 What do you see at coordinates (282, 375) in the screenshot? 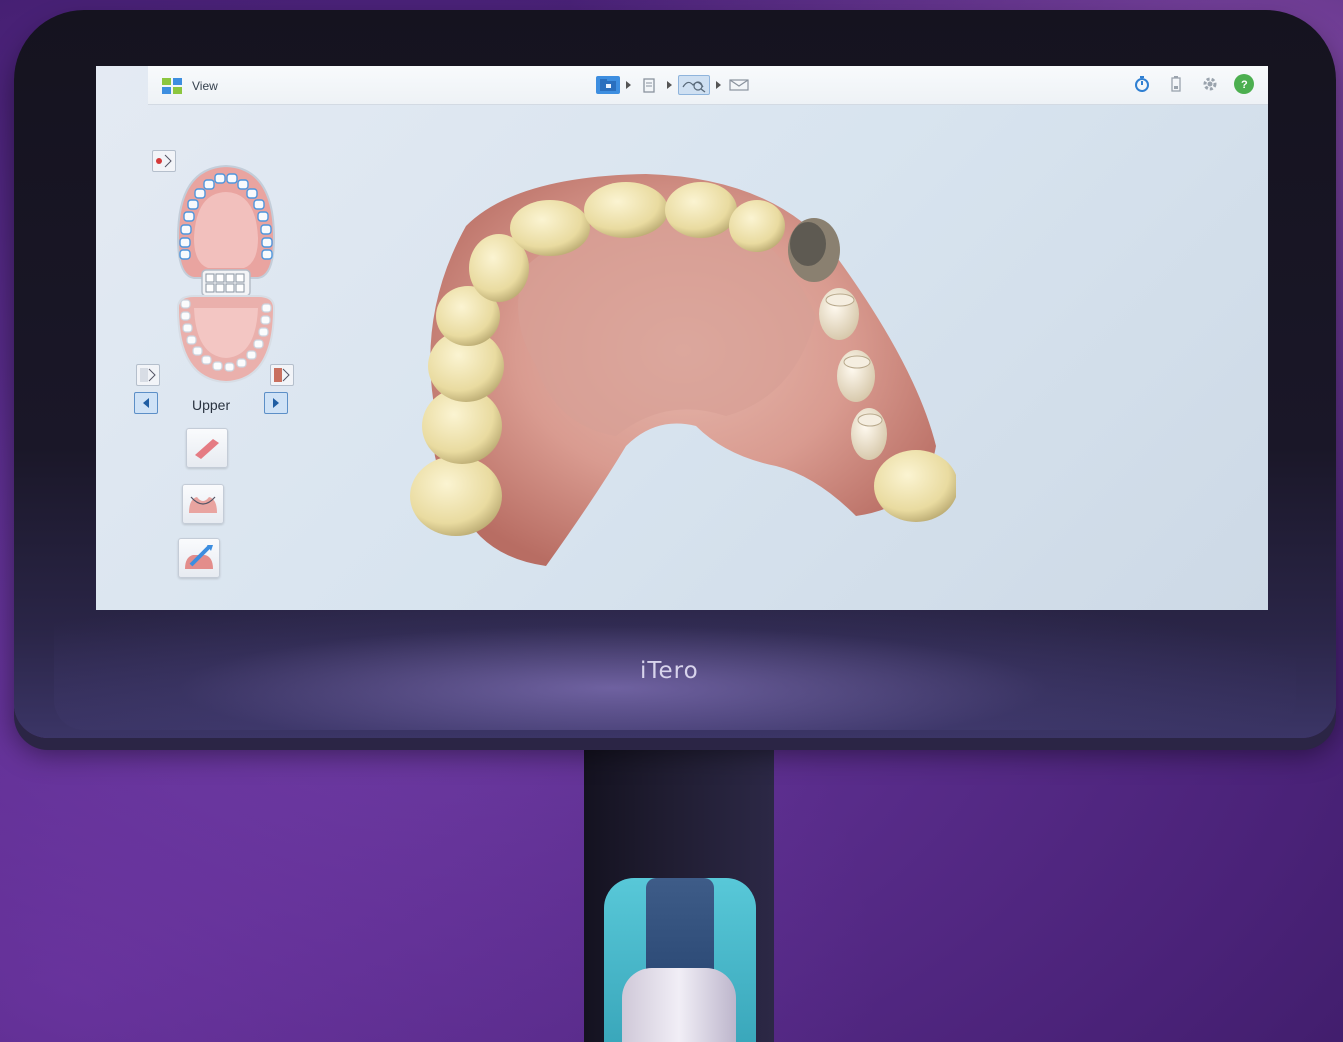
I see `right-view-icon` at bounding box center [282, 375].